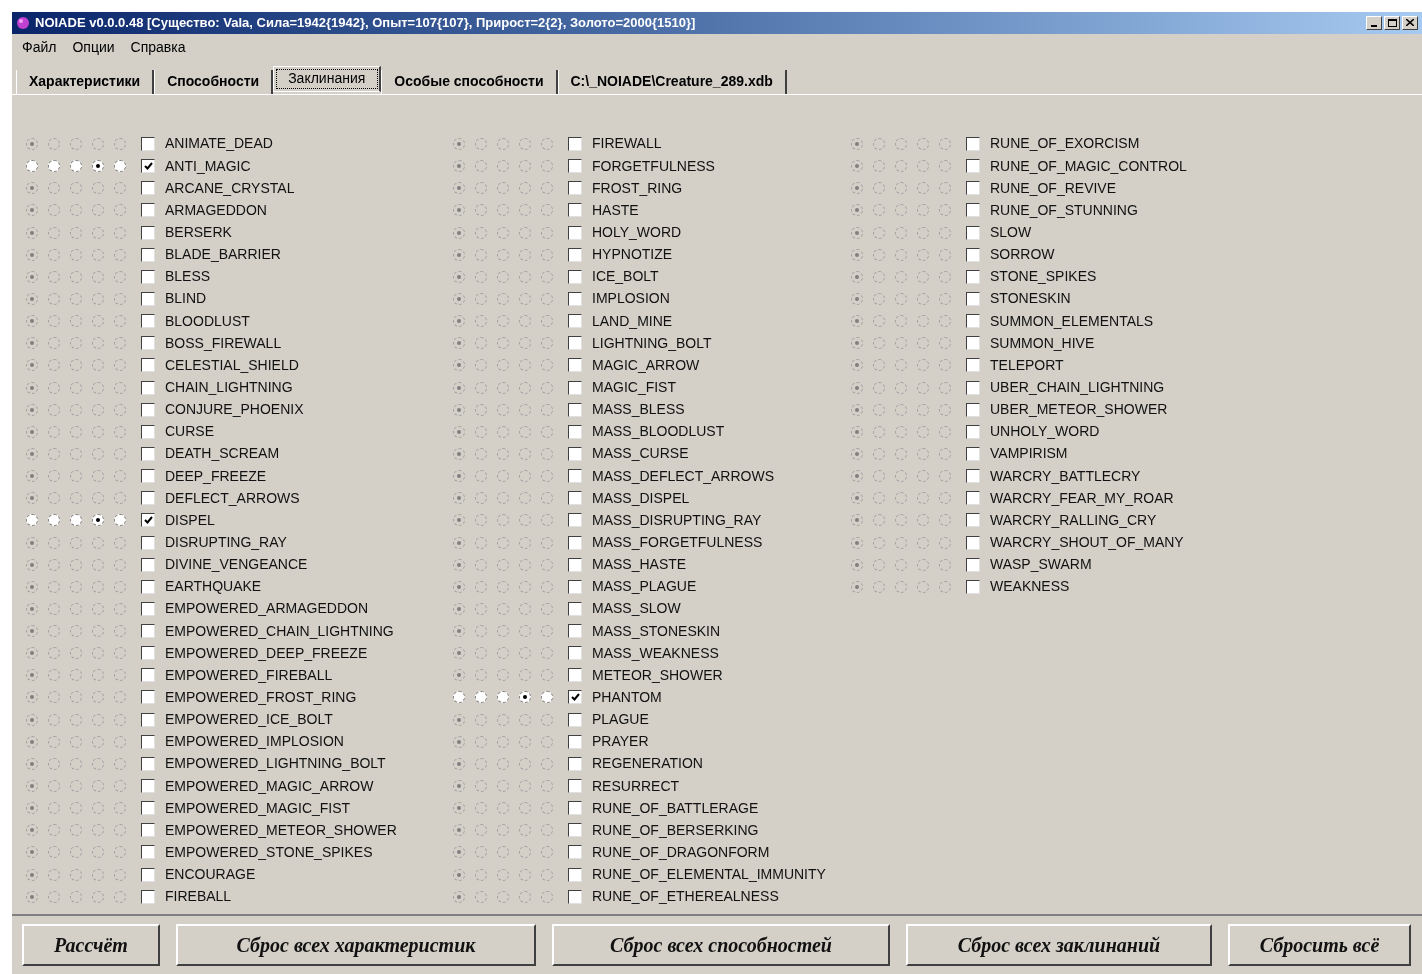 This screenshot has width=1422, height=974. What do you see at coordinates (267, 609) in the screenshot?
I see `spell-label: EMPOWERED_ARMAGEDDON` at bounding box center [267, 609].